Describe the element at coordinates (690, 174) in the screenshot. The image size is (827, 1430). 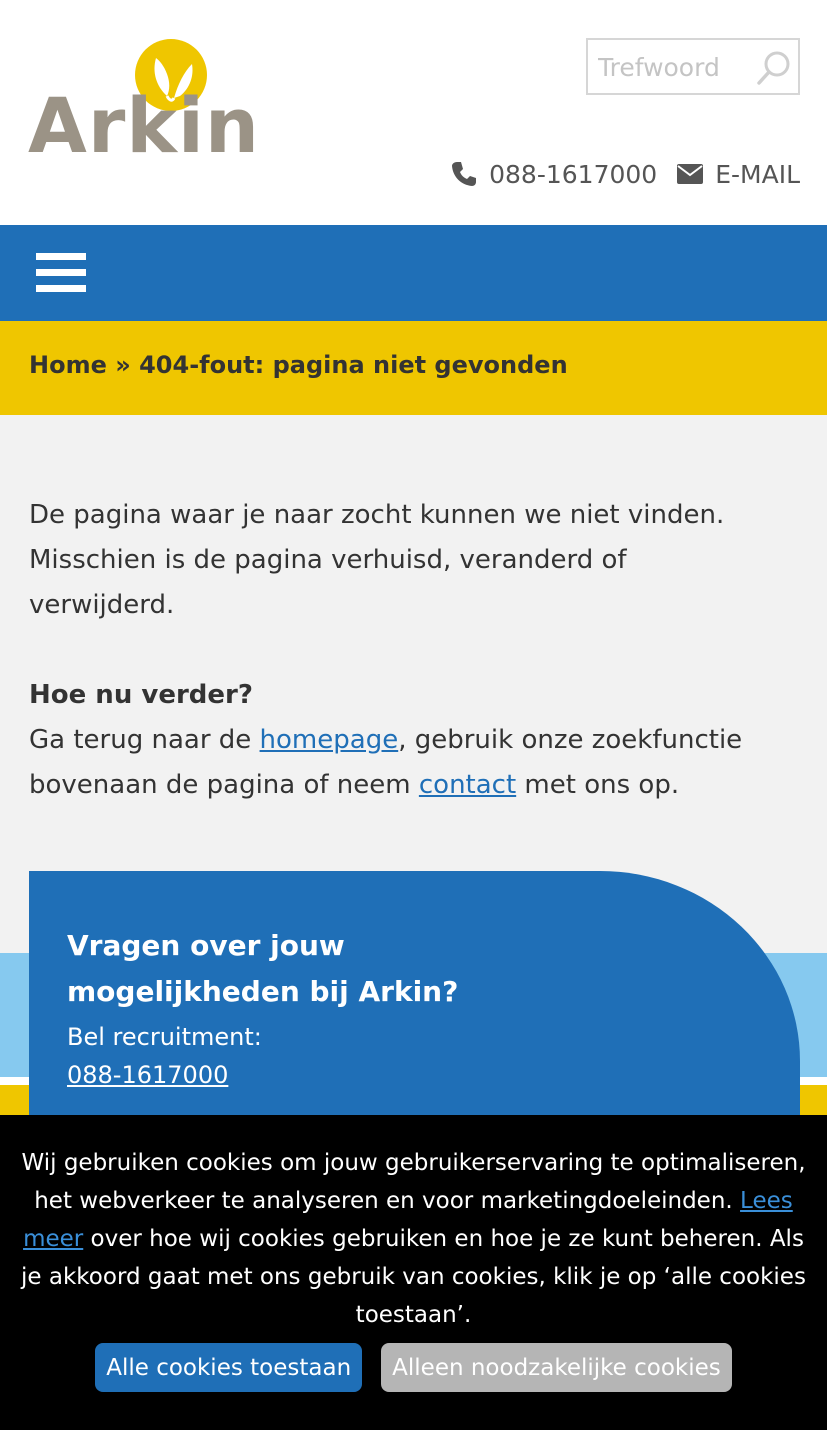
I see `envelope-icon` at that location.